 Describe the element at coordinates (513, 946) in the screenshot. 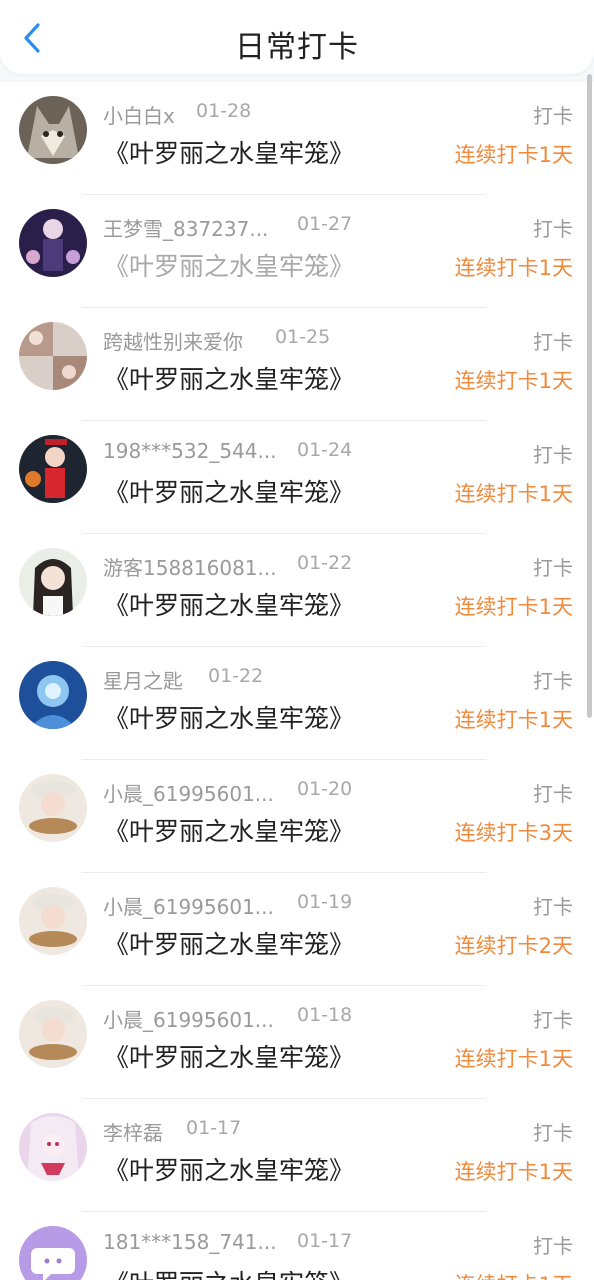

I see `streak-text: 连续打卡2天` at that location.